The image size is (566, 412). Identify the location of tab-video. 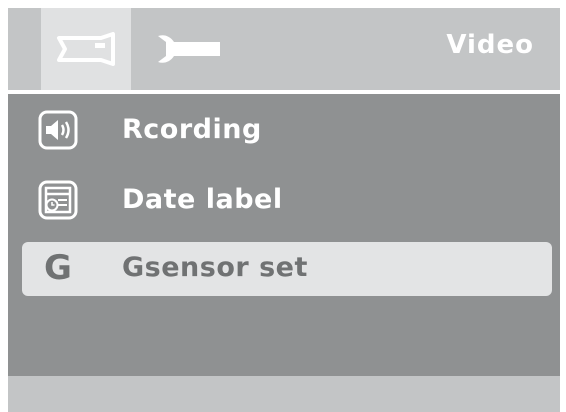
(86, 49).